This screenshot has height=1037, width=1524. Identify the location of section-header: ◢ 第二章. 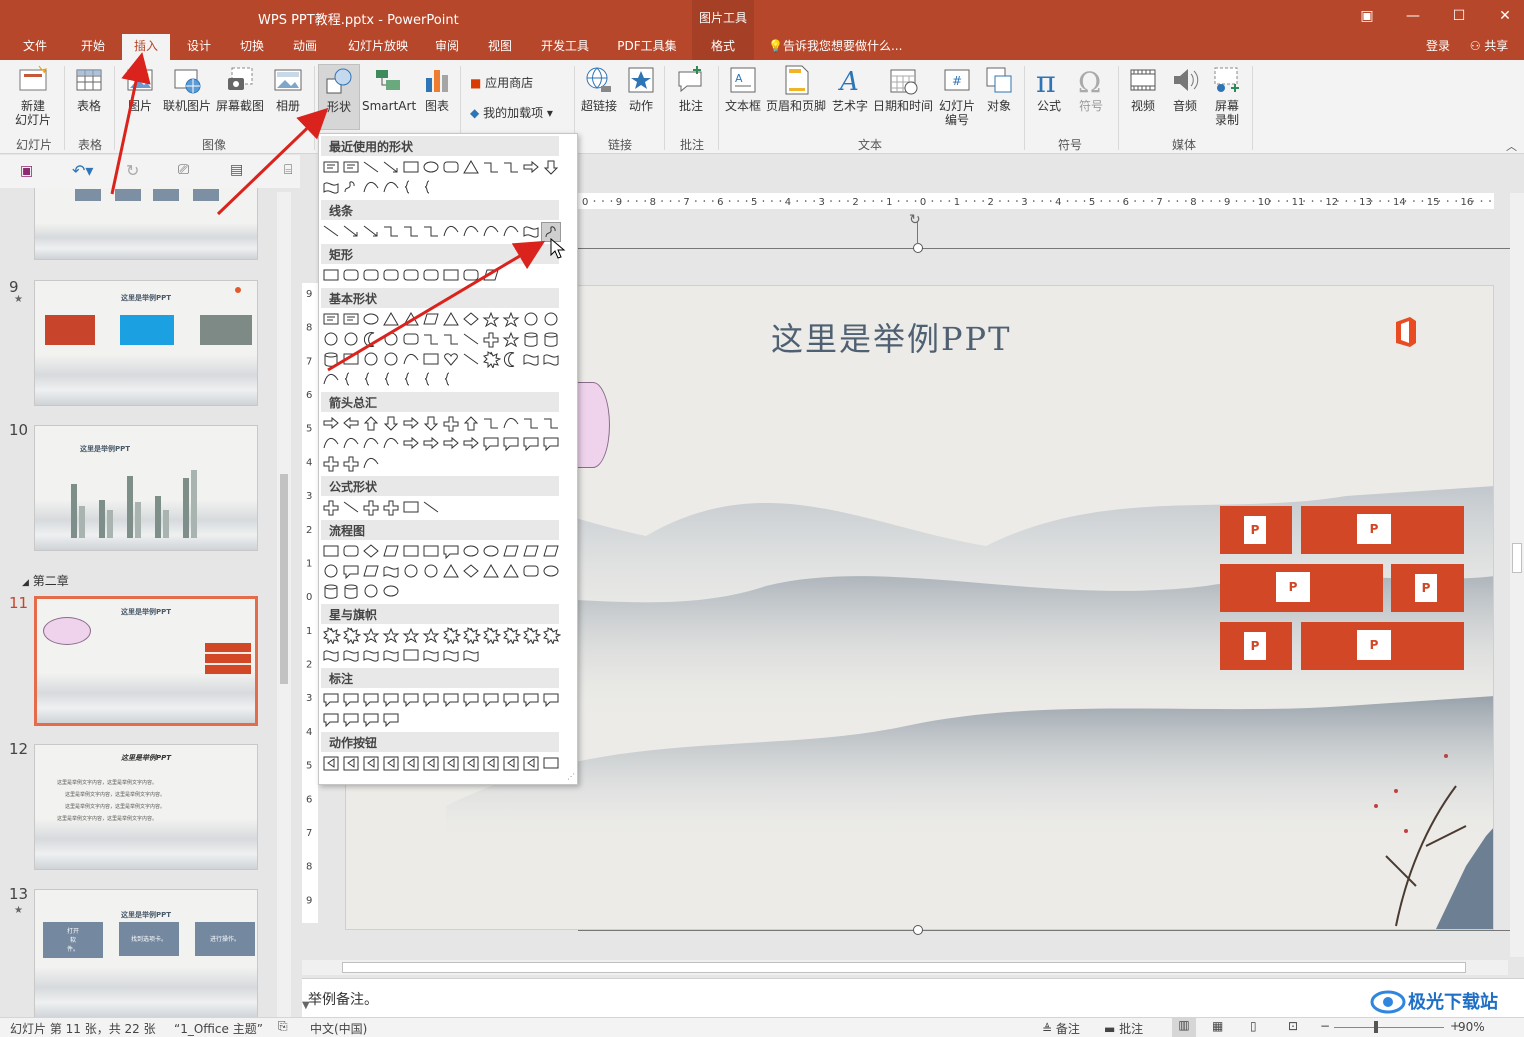
(45, 580).